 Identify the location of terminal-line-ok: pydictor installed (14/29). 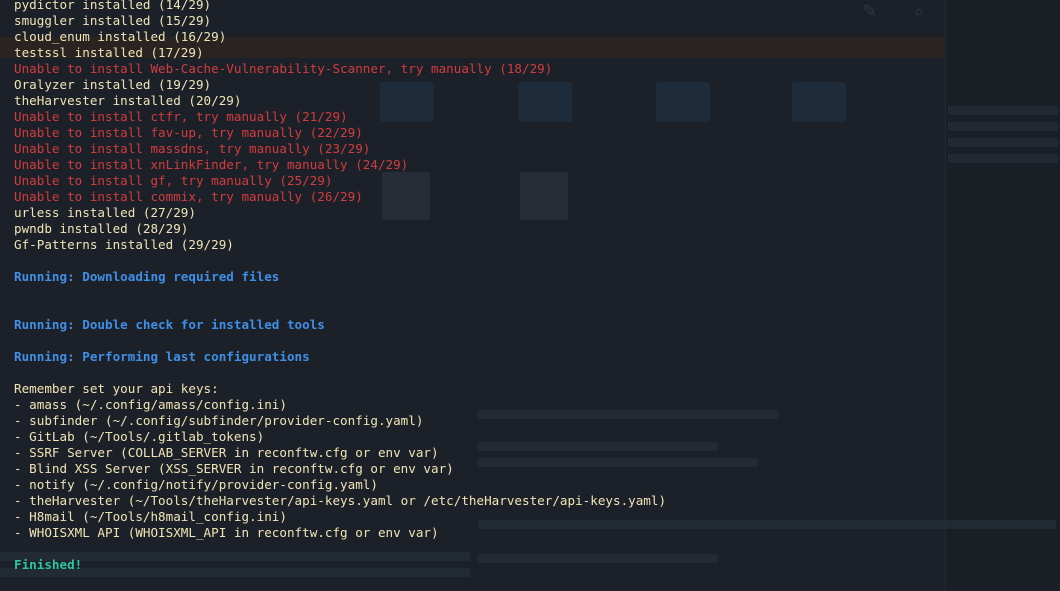
(113, 6).